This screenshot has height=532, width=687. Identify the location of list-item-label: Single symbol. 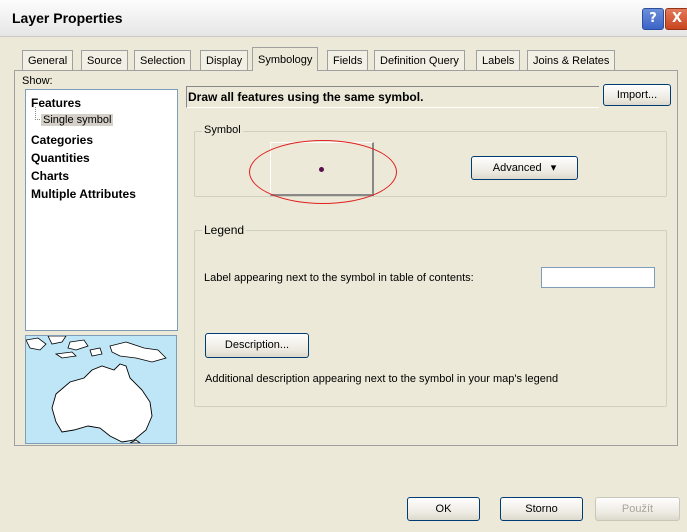
(77, 120).